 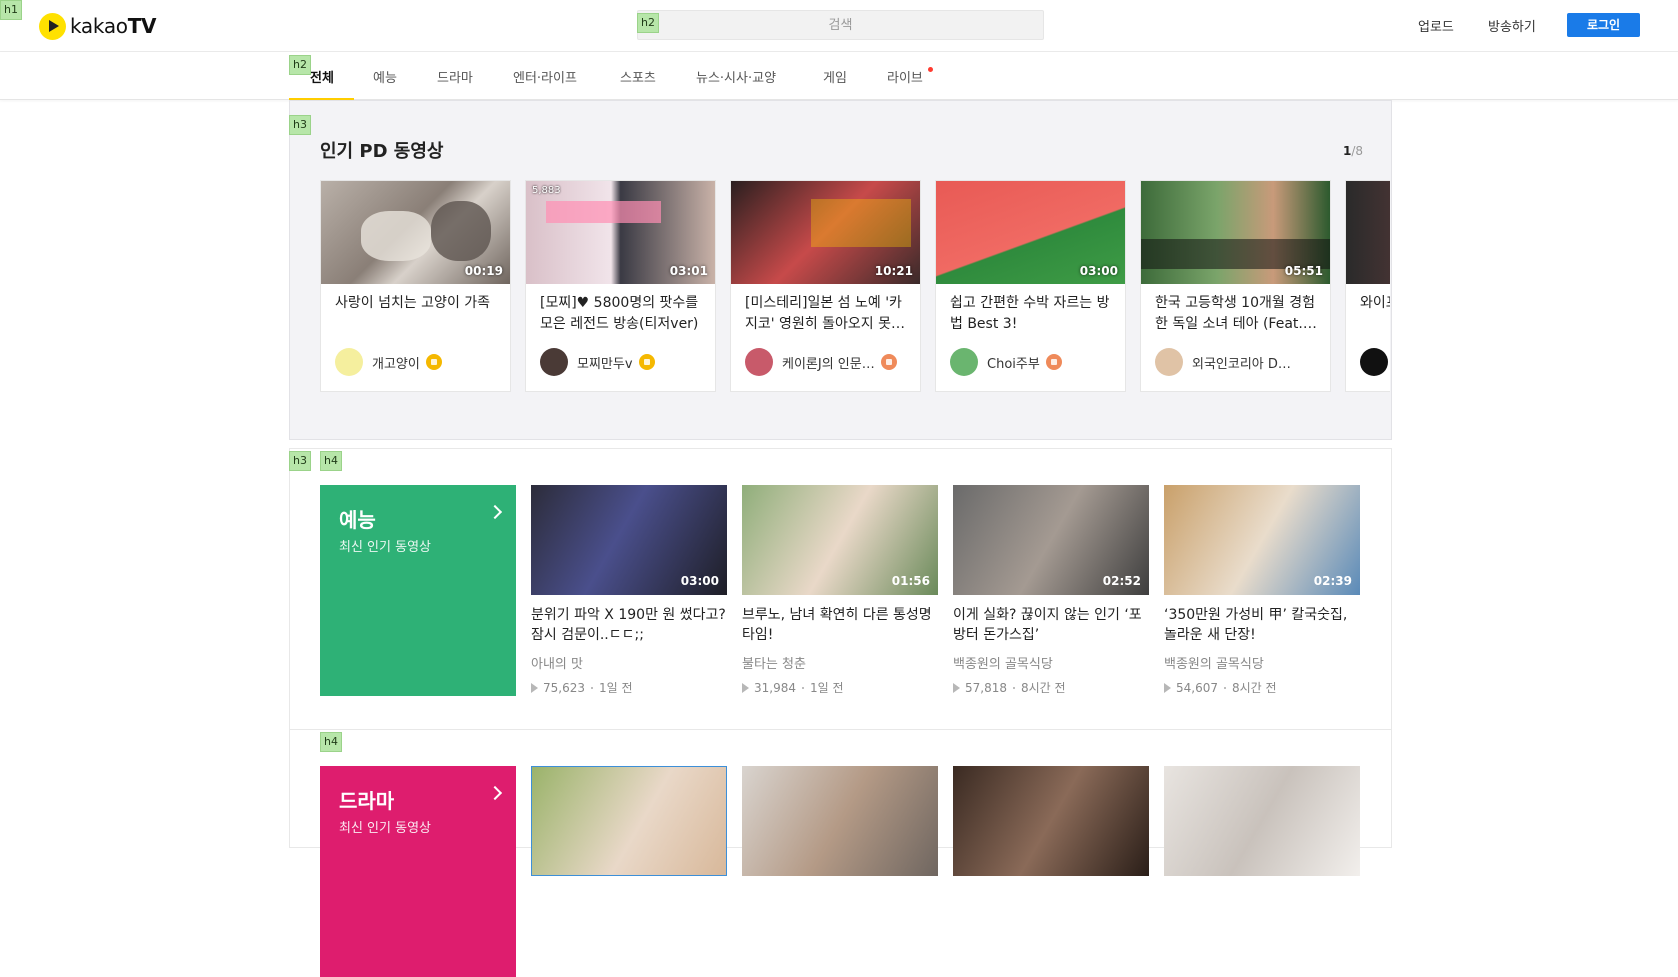 I want to click on logo-text: kakaoTV, so click(x=113, y=26).